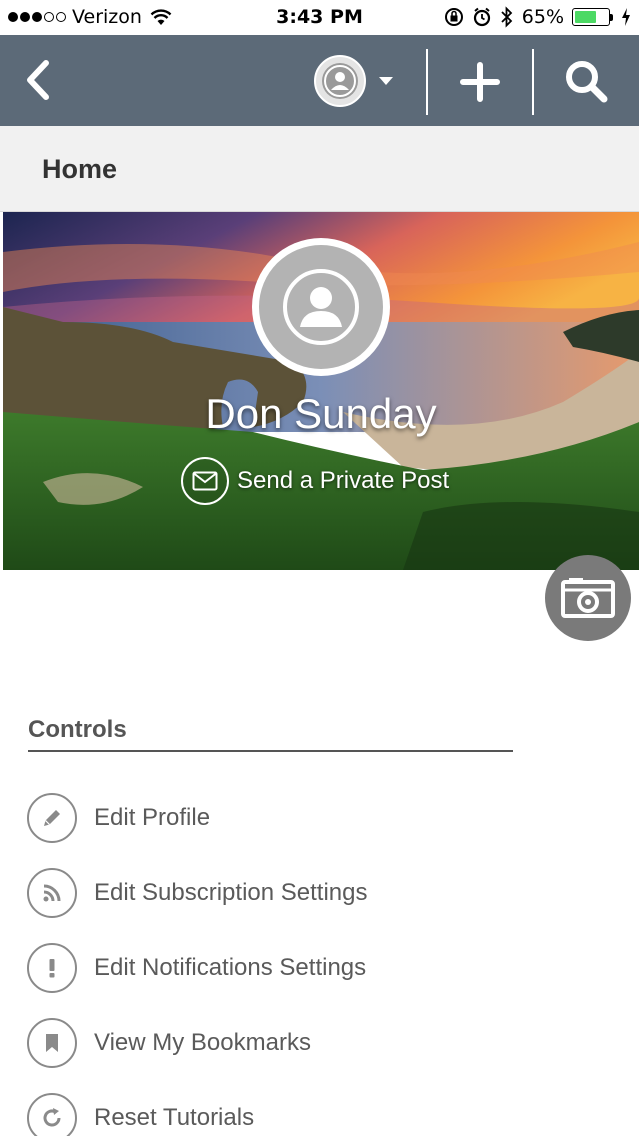 This screenshot has width=639, height=1136. What do you see at coordinates (453, 17) in the screenshot?
I see `orientation-lock-icon` at bounding box center [453, 17].